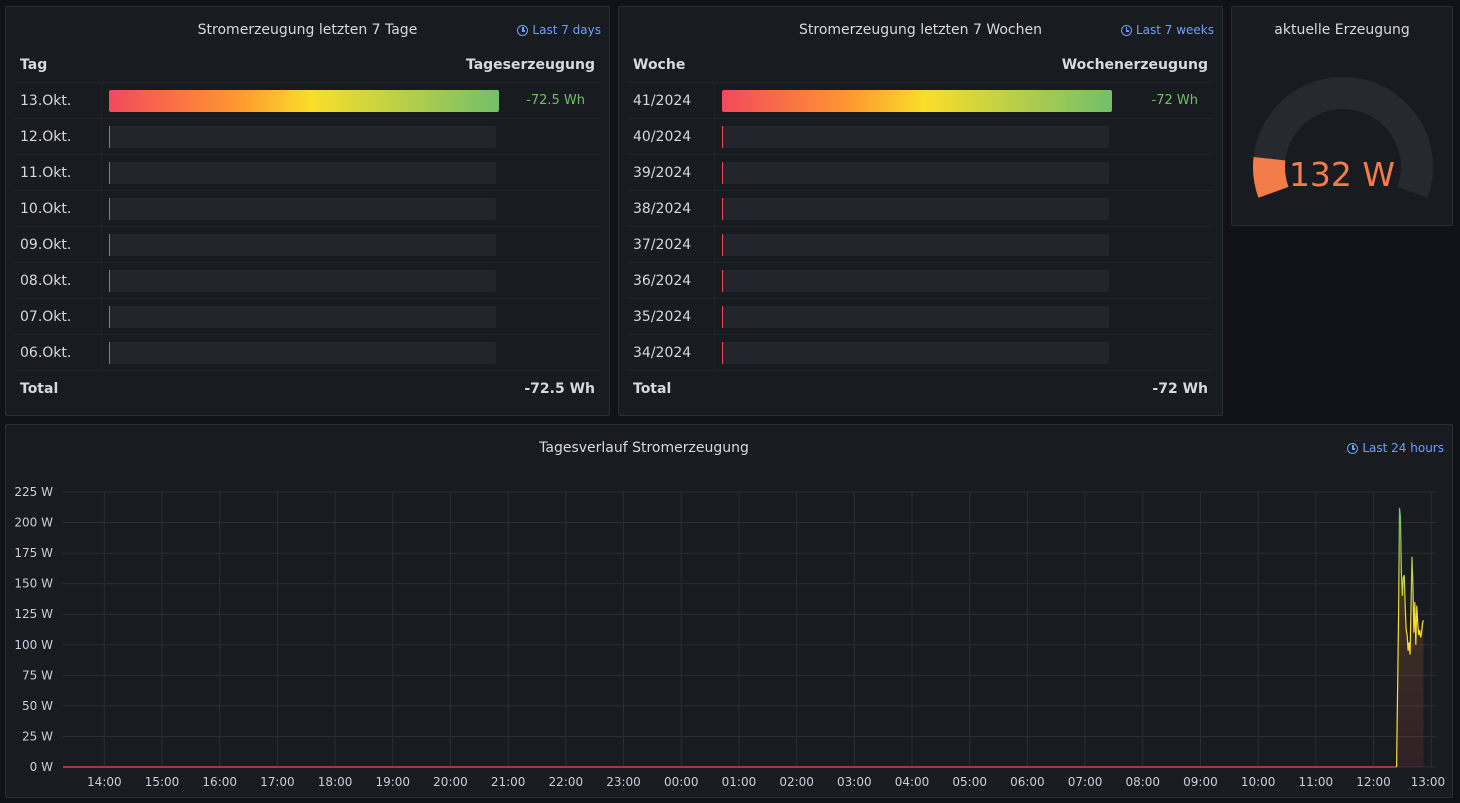 The width and height of the screenshot is (1460, 803). Describe the element at coordinates (307, 389) in the screenshot. I see `table-footer-total: Total -72.5 Wh` at that location.